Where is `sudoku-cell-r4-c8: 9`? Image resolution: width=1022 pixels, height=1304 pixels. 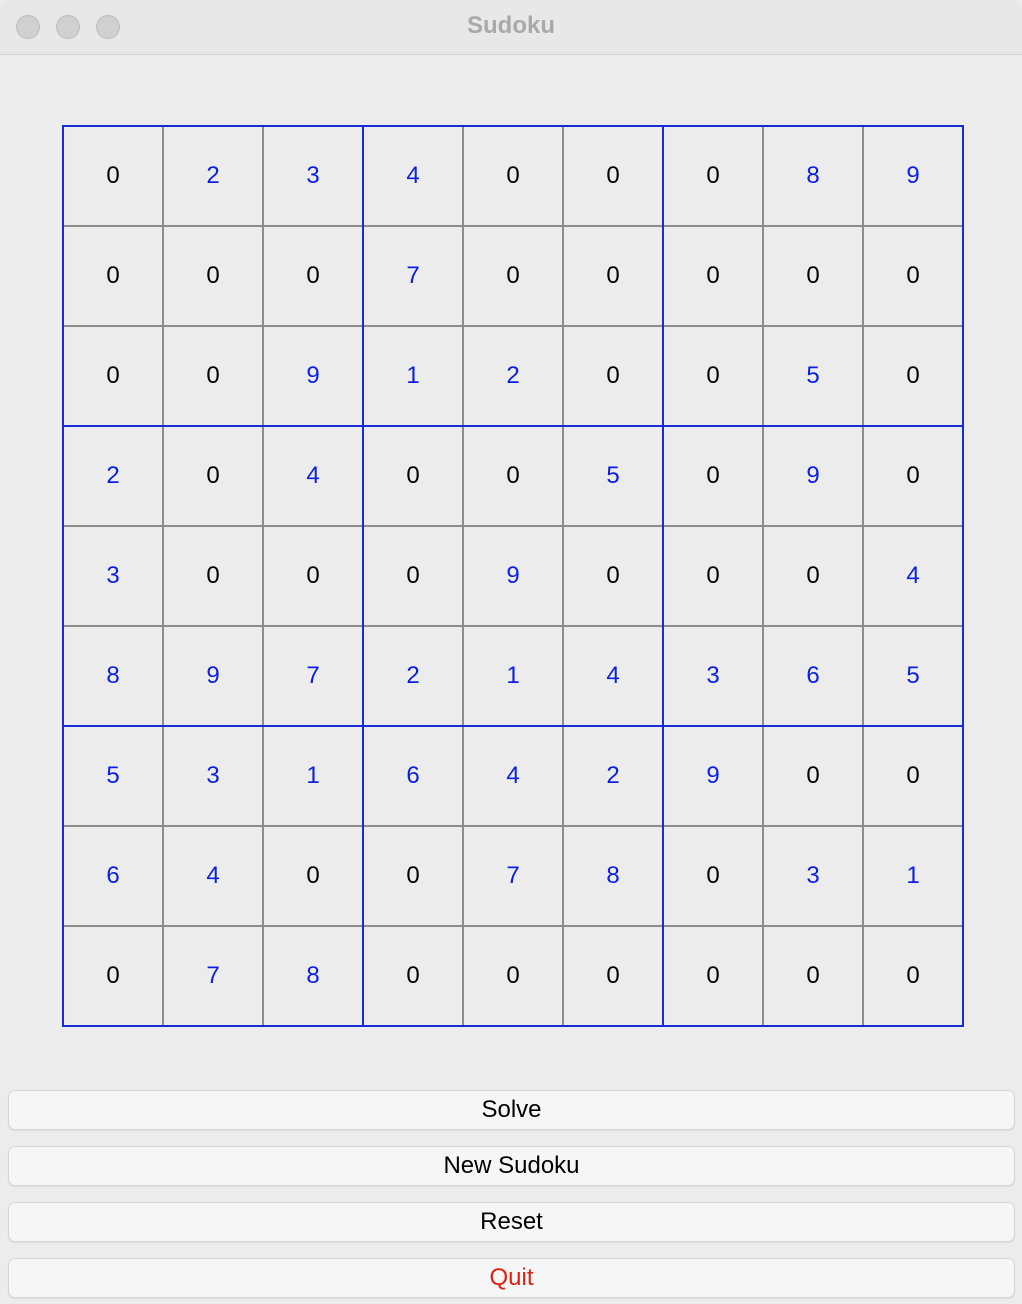 sudoku-cell-r4-c8: 9 is located at coordinates (813, 476).